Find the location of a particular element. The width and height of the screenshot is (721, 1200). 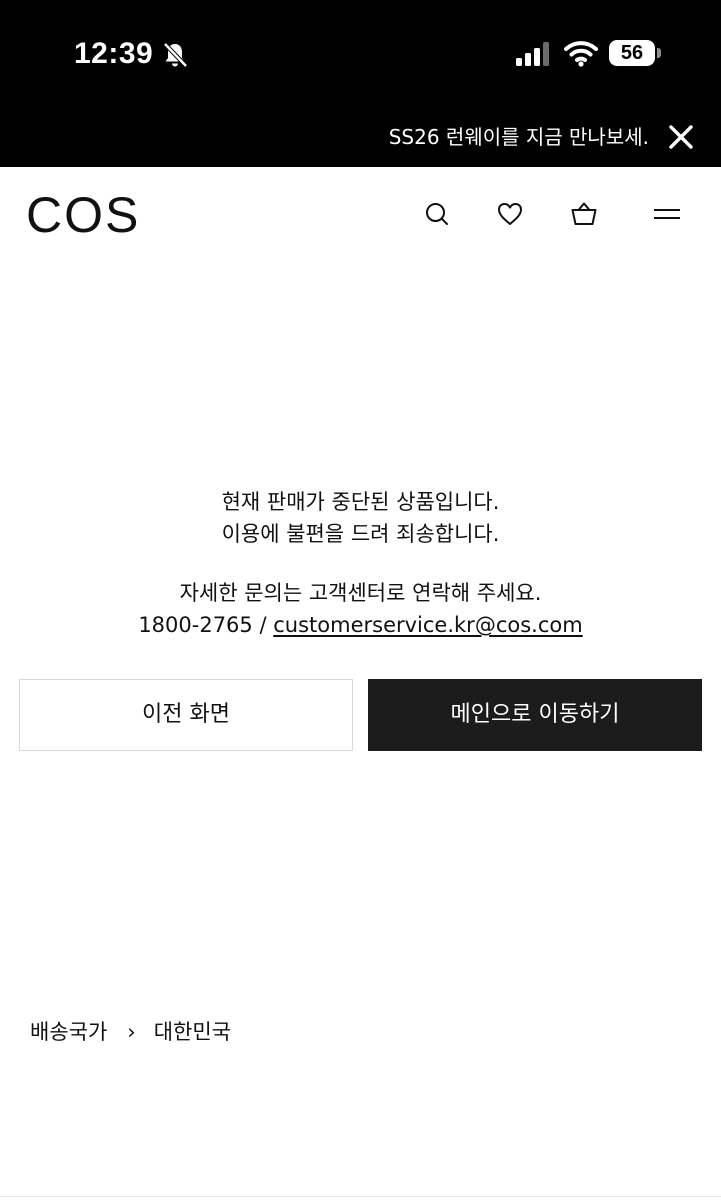

heart-icon is located at coordinates (510, 214).